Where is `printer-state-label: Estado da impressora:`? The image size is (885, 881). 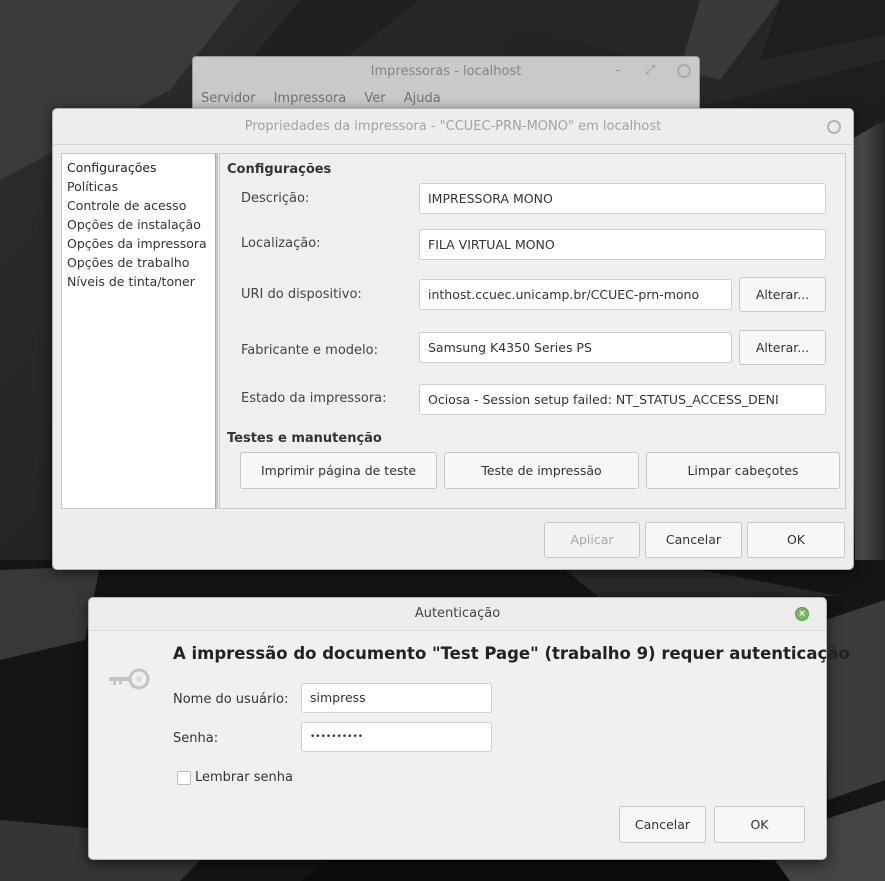 printer-state-label: Estado da impressora: is located at coordinates (314, 398).